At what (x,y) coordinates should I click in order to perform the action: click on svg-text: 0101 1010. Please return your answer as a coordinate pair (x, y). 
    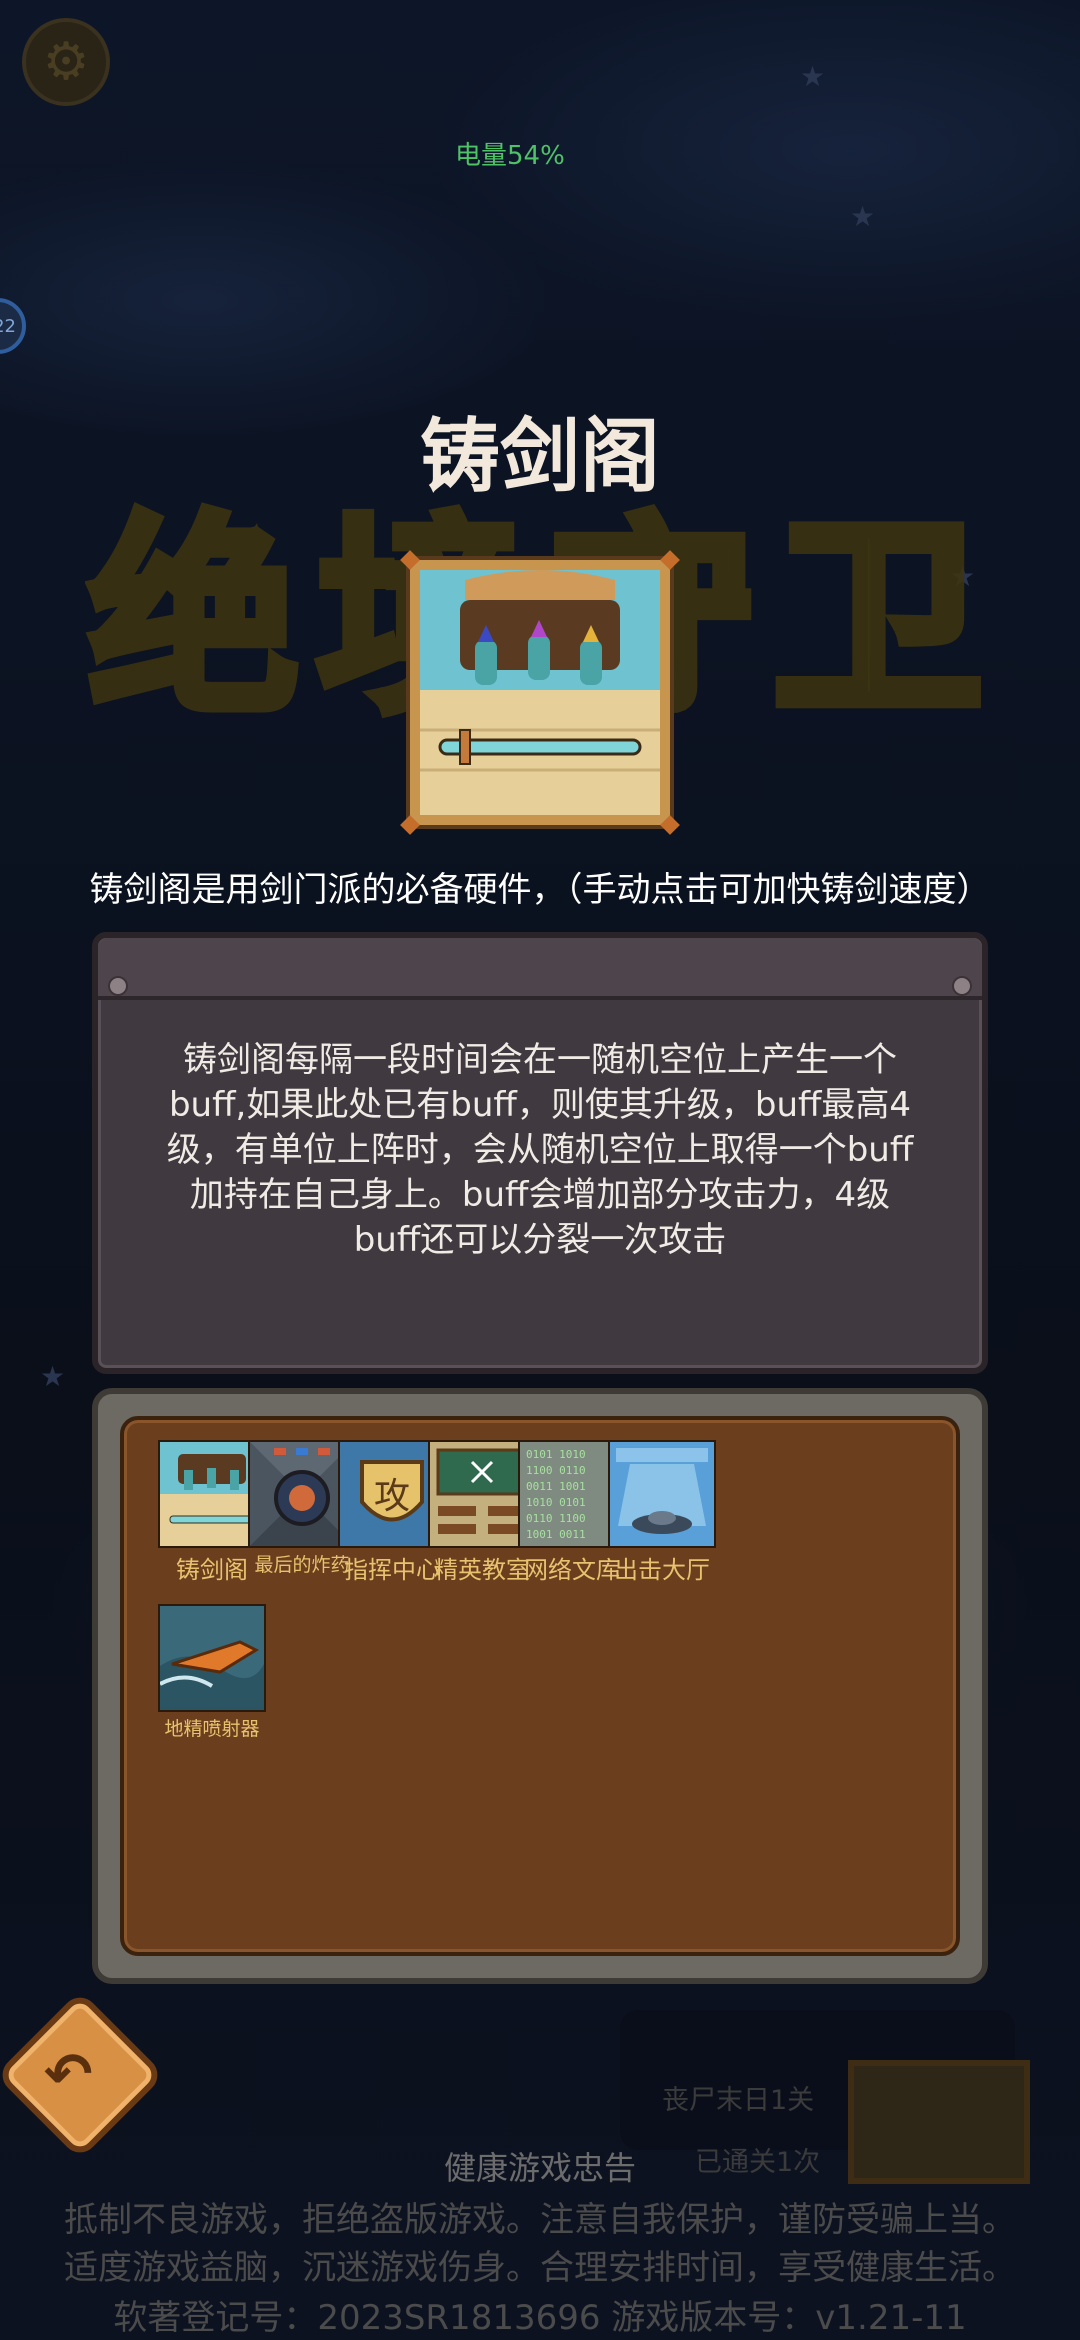
    Looking at the image, I should click on (556, 1454).